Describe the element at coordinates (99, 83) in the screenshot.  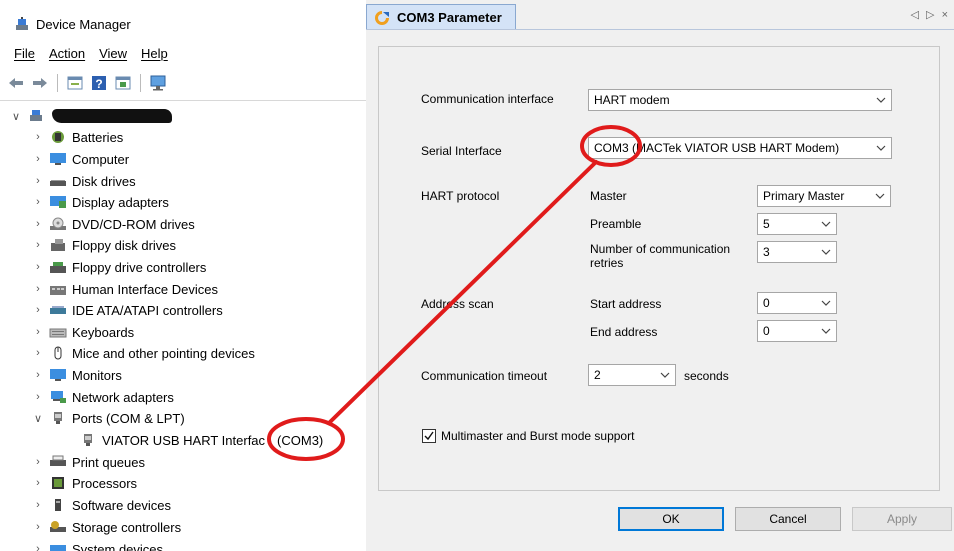
I see `help-icon: ?` at that location.